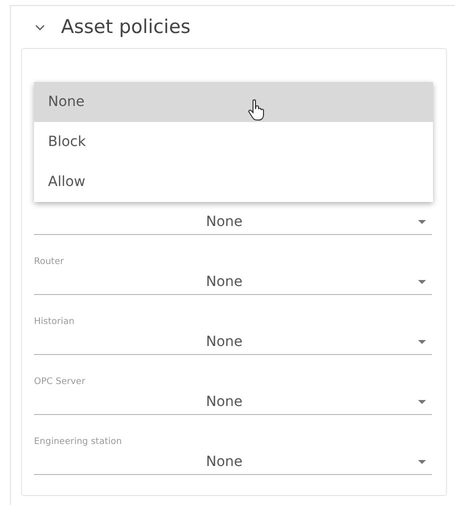 This screenshot has height=506, width=455. I want to click on chevron-icon, so click(40, 27).